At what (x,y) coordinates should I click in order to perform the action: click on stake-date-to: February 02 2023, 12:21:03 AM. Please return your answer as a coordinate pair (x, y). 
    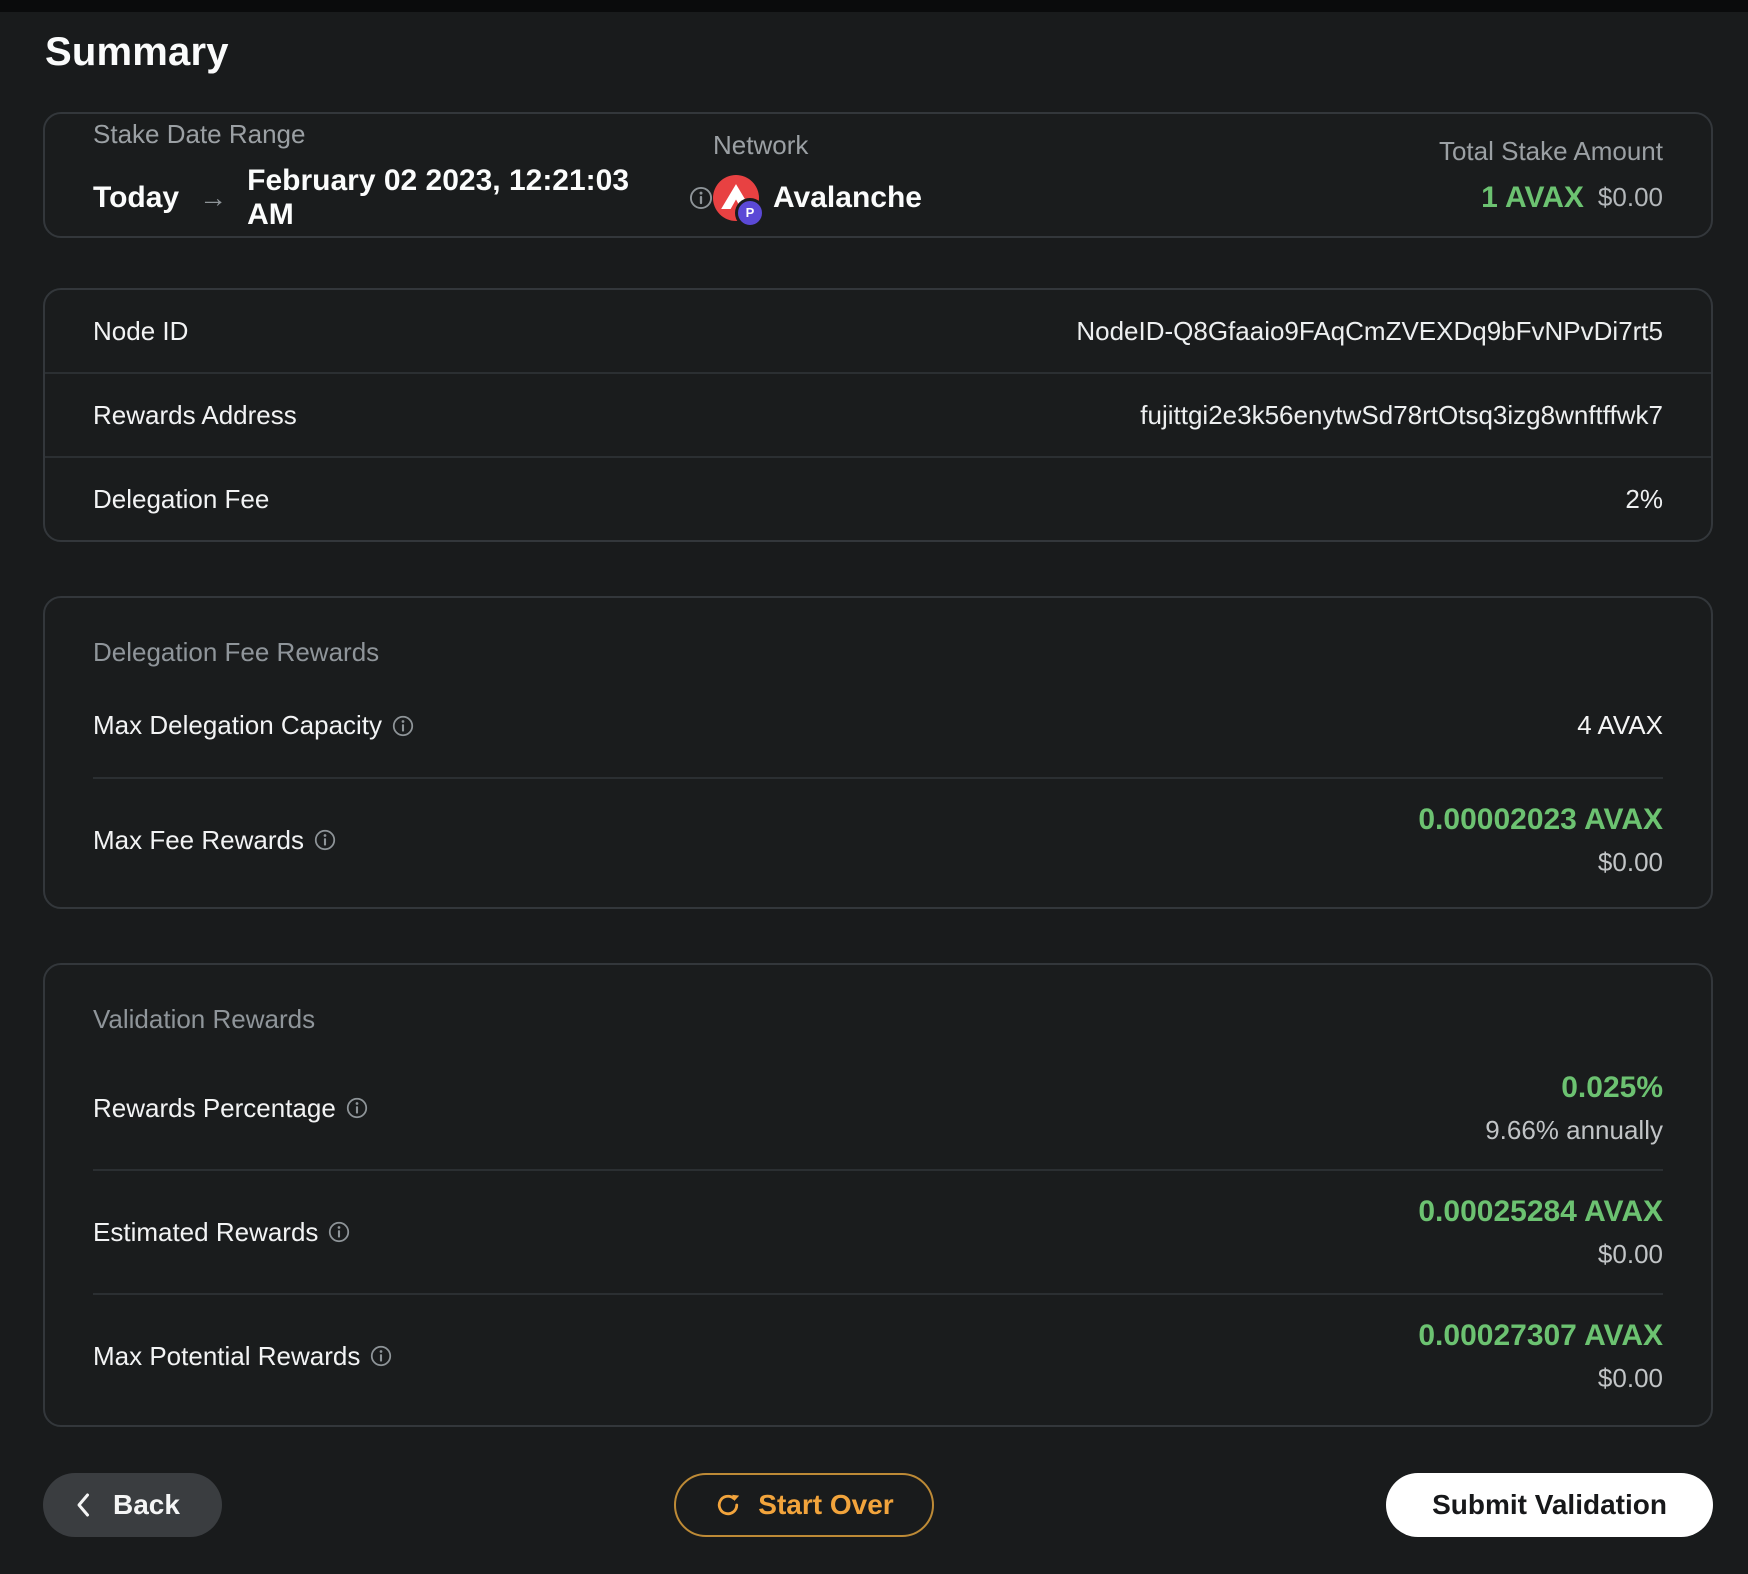
    Looking at the image, I should click on (438, 197).